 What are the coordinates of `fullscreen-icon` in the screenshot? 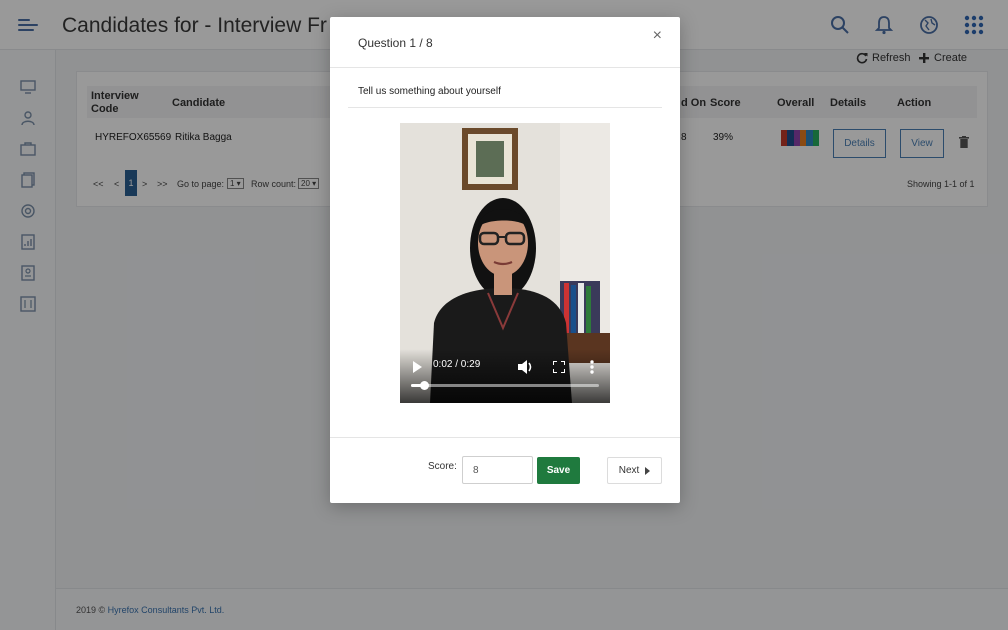 It's located at (559, 367).